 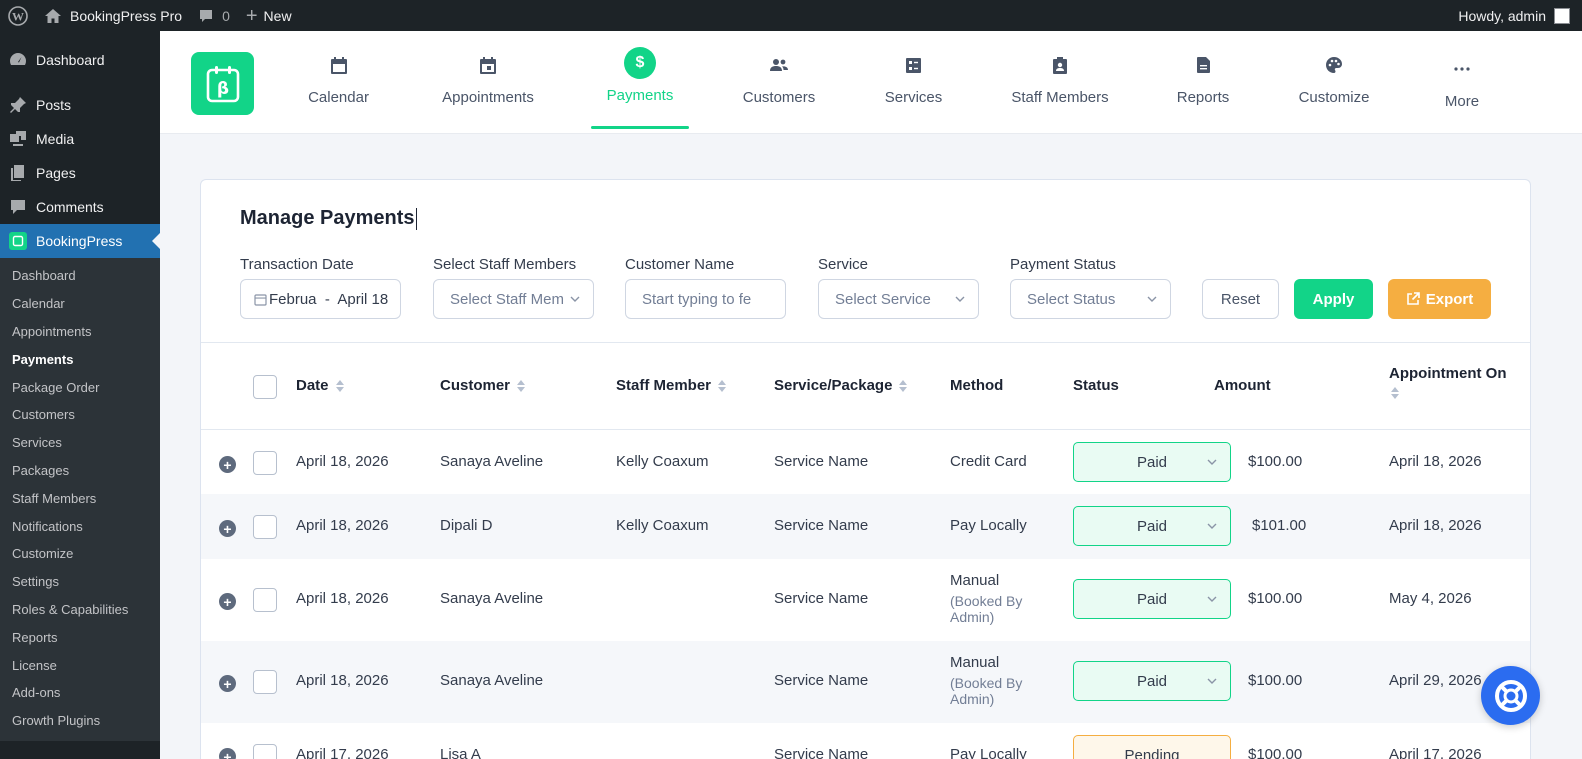 What do you see at coordinates (1203, 82) in the screenshot?
I see `tab-reports: Reports` at bounding box center [1203, 82].